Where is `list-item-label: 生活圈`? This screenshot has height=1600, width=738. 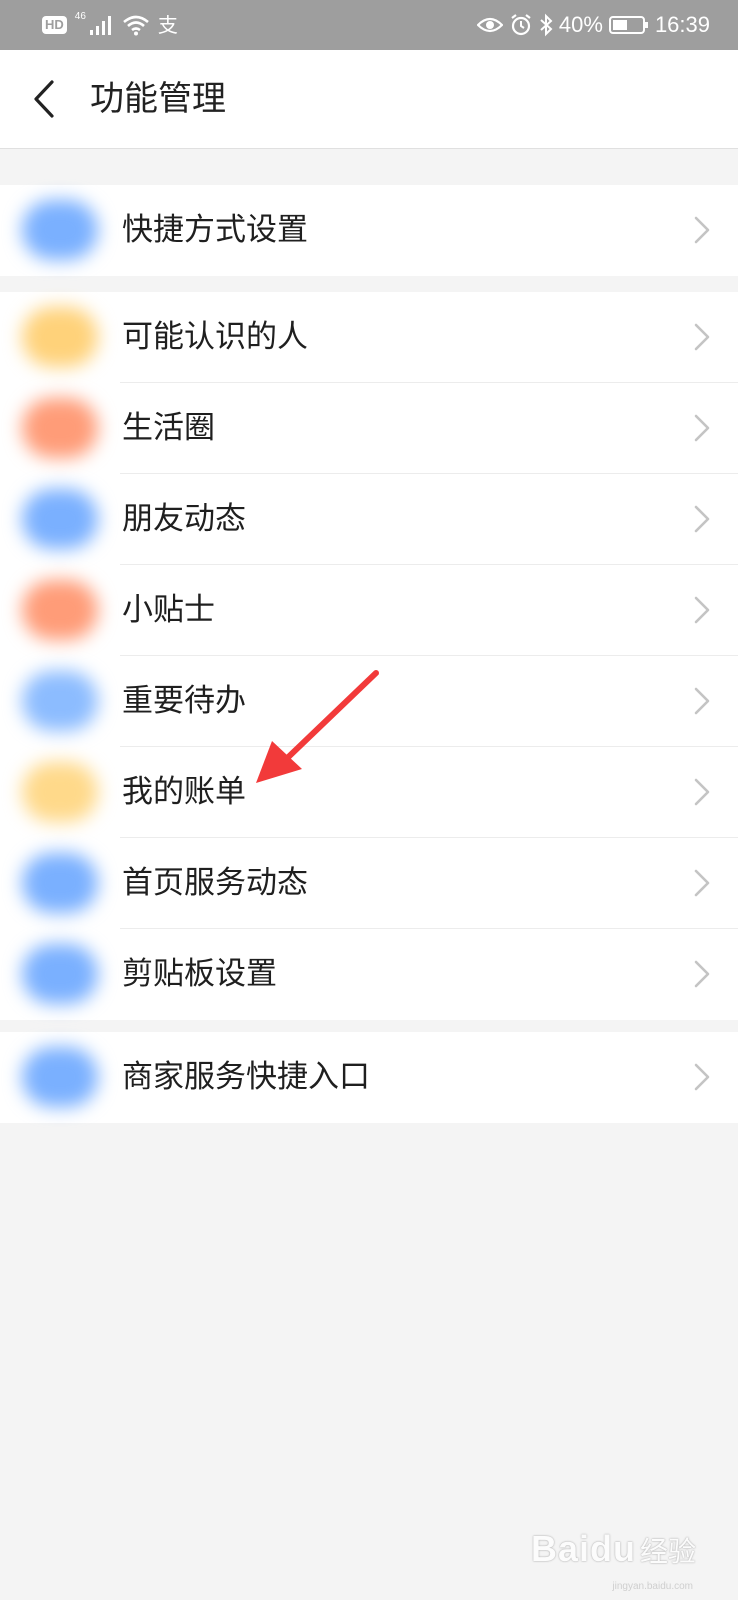 list-item-label: 生活圈 is located at coordinates (168, 428).